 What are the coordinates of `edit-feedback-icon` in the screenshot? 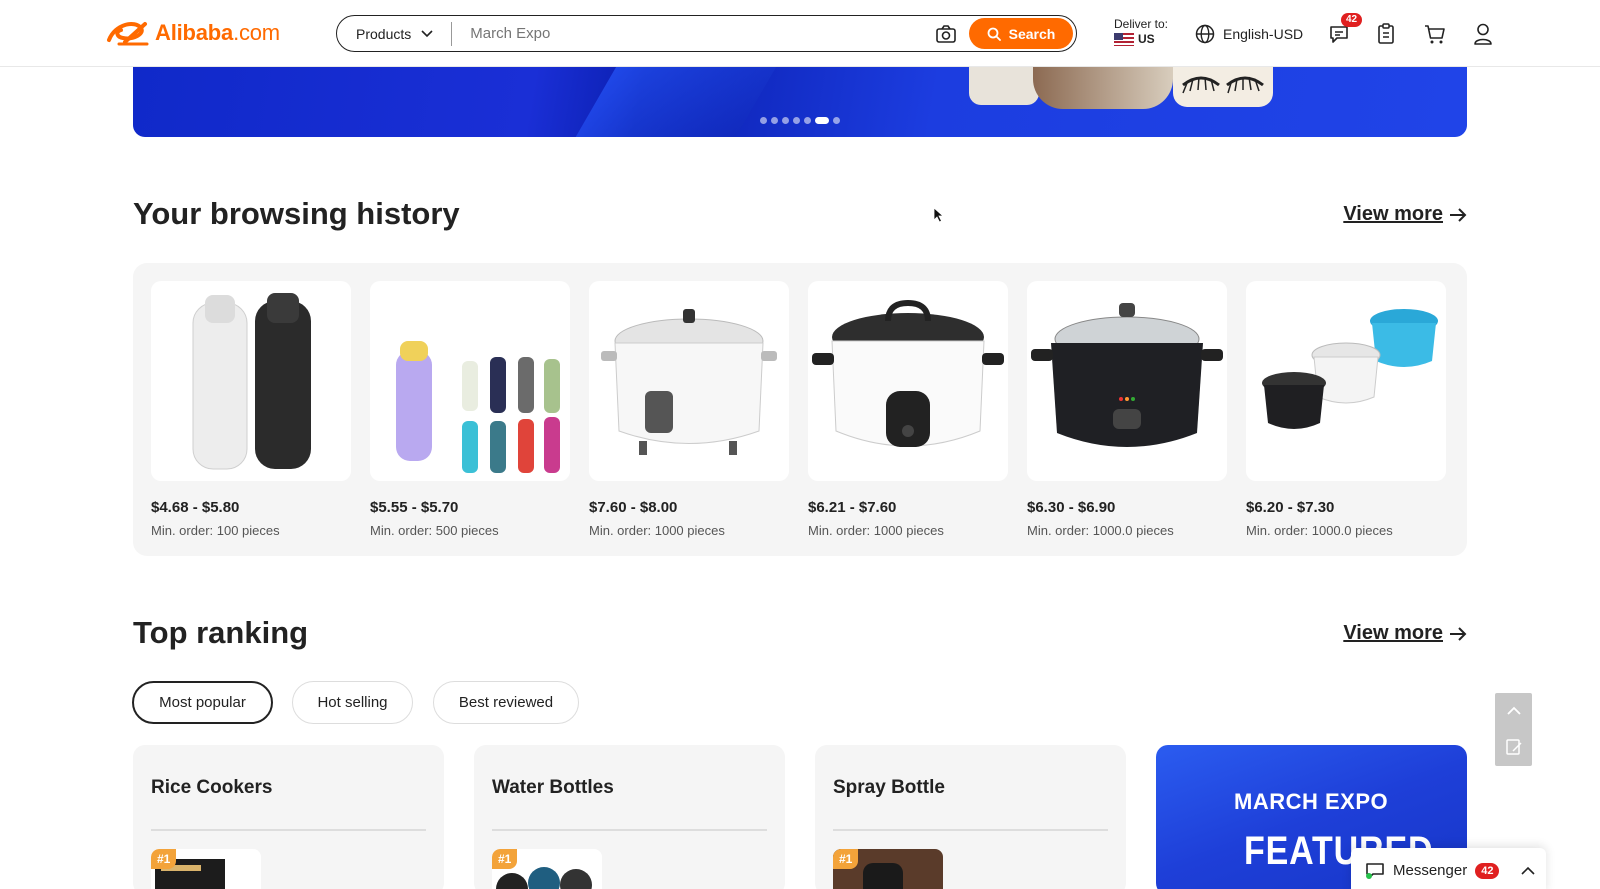 It's located at (1513, 747).